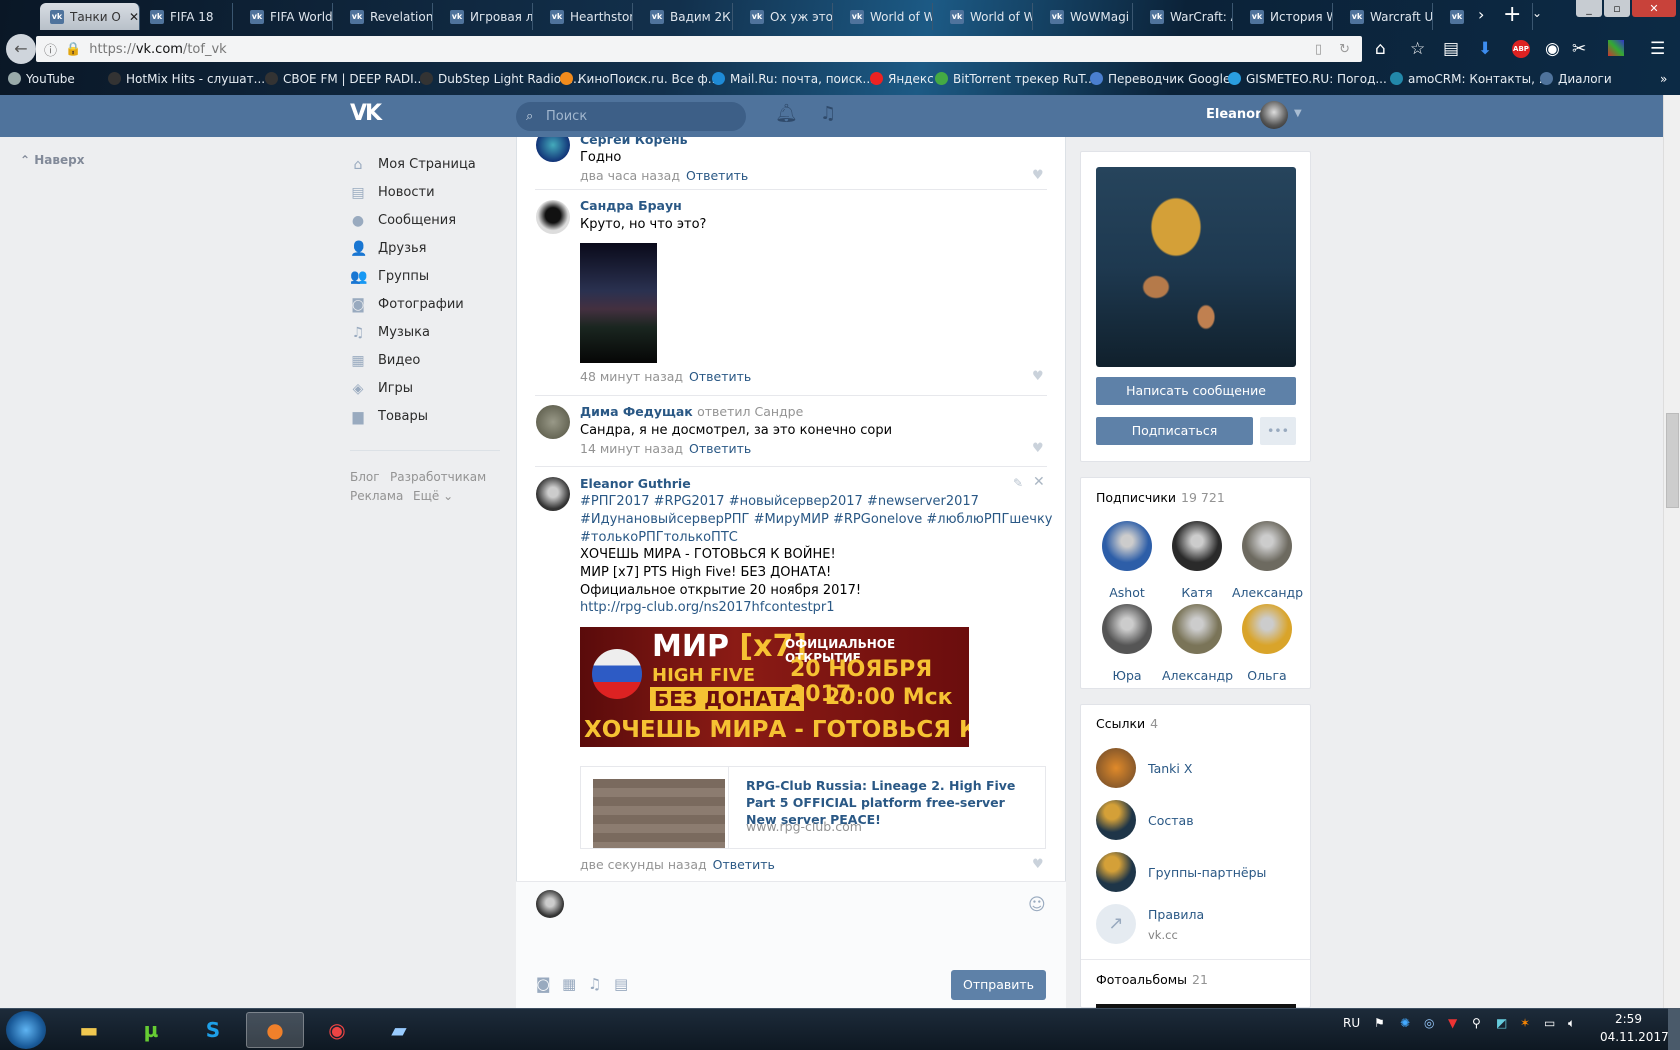  I want to click on user-name: Eleanor, so click(1234, 114).